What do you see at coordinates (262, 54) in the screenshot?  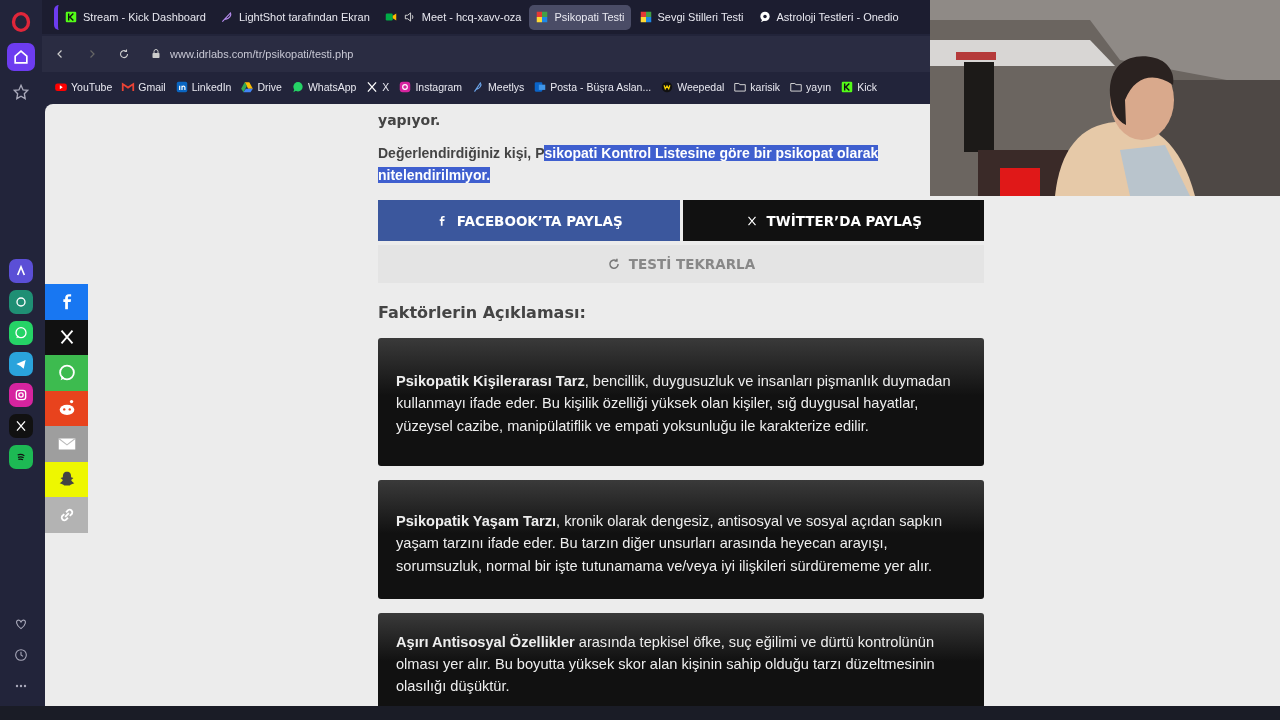 I see `url-field: www.idrlabs.com/tr/psikopati/testi.php` at bounding box center [262, 54].